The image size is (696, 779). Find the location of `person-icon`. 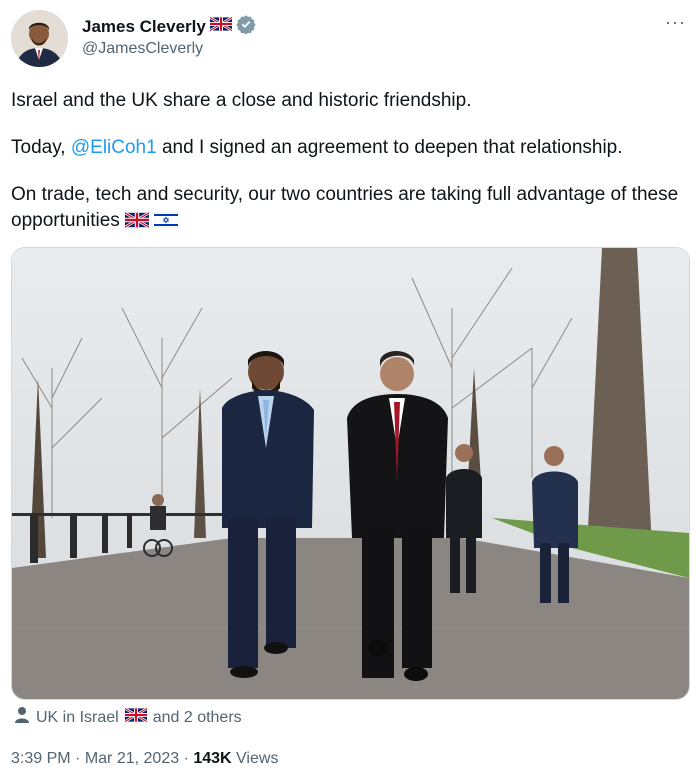

person-icon is located at coordinates (22, 717).